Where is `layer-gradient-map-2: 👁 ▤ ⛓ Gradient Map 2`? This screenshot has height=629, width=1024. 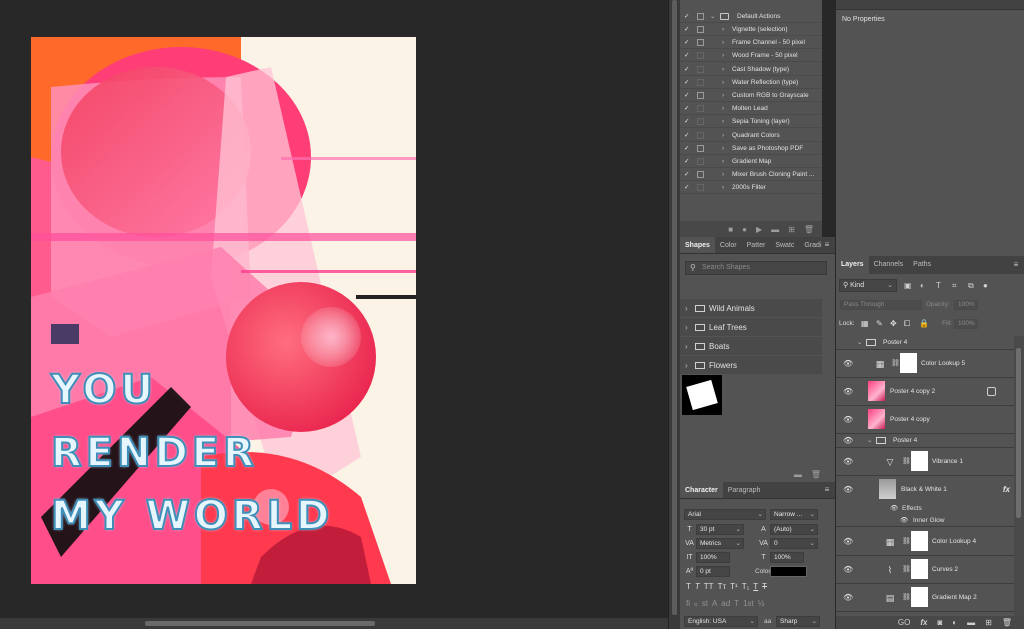
layer-gradient-map-2: 👁 ▤ ⛓ Gradient Map 2 is located at coordinates (925, 598).